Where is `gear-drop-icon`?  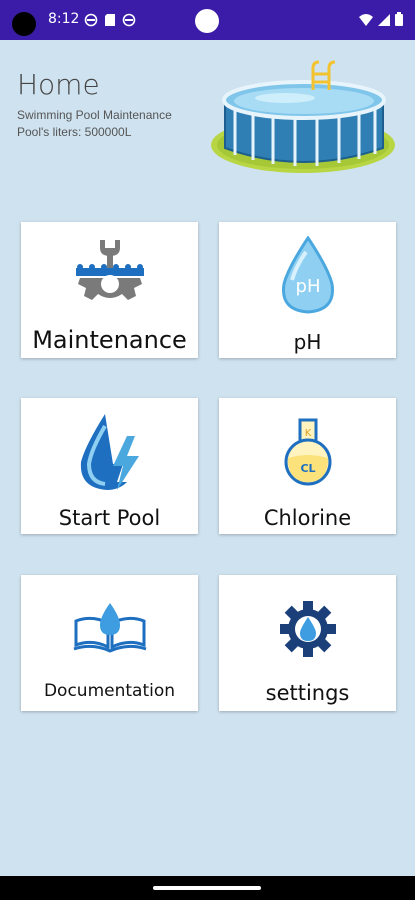
gear-drop-icon is located at coordinates (307, 629).